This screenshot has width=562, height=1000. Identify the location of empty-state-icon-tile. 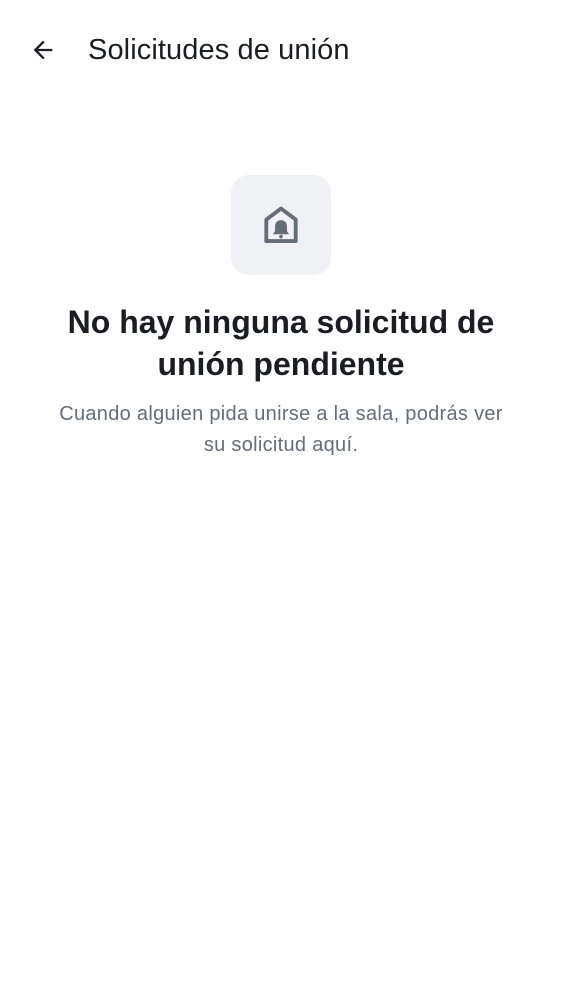
(281, 225).